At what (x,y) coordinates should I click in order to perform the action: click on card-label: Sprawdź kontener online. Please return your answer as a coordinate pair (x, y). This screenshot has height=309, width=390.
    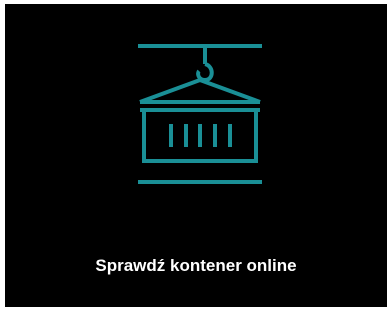
    Looking at the image, I should click on (196, 265).